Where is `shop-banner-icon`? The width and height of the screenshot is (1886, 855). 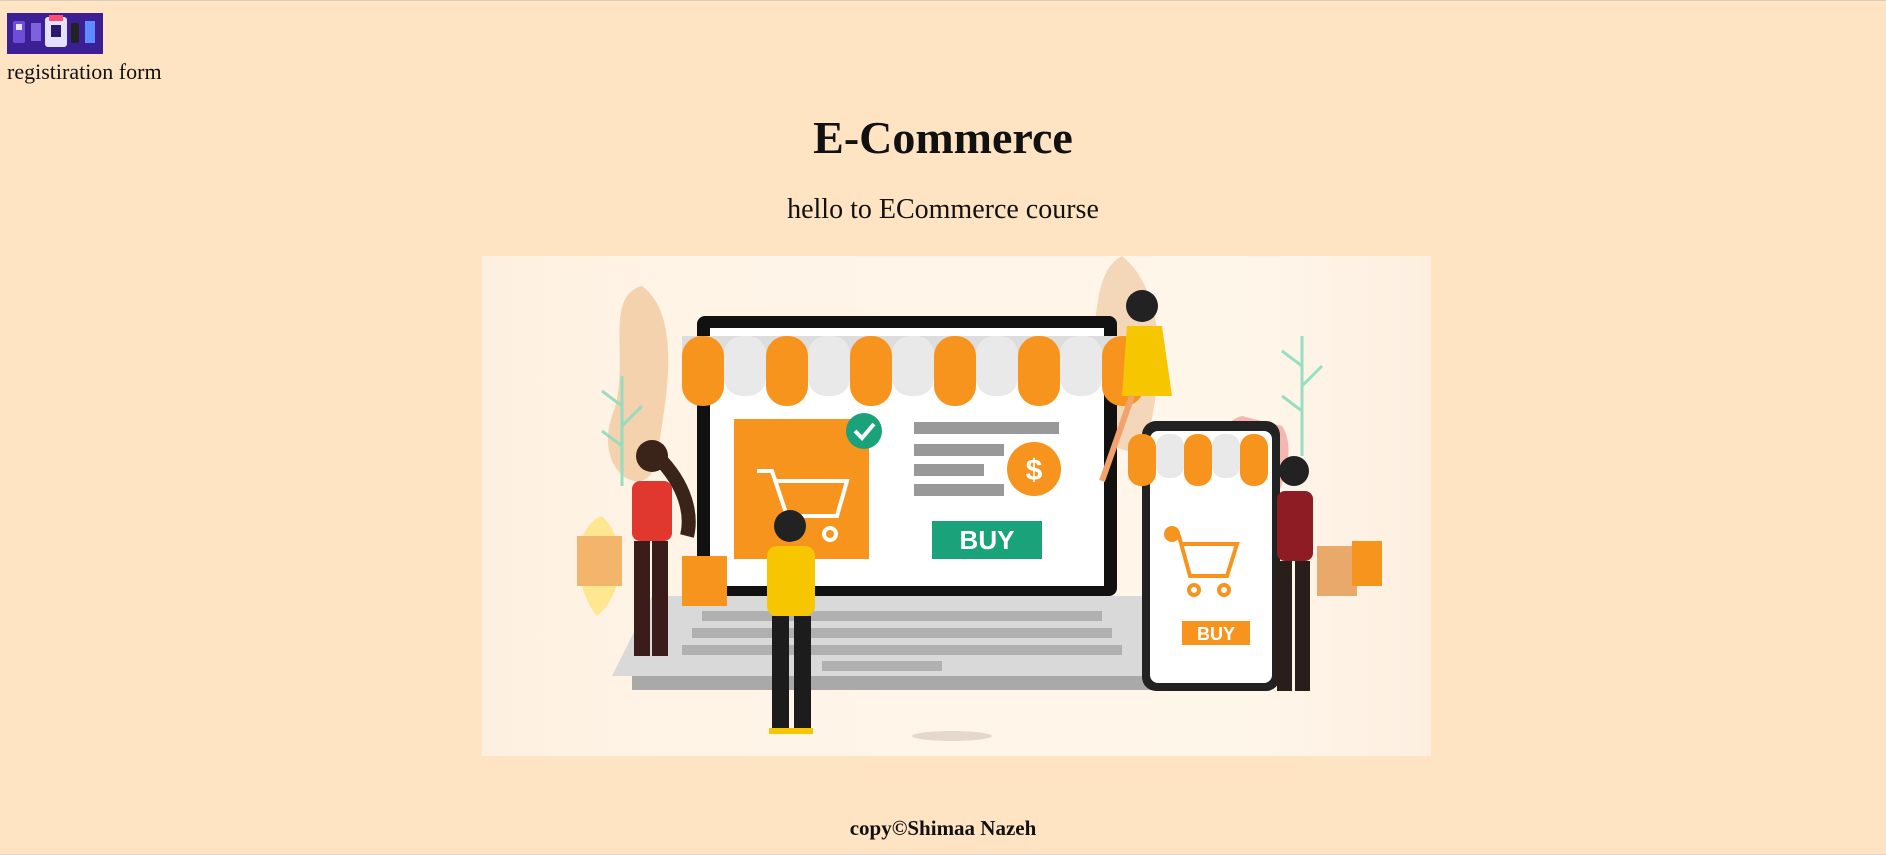 shop-banner-icon is located at coordinates (55, 33).